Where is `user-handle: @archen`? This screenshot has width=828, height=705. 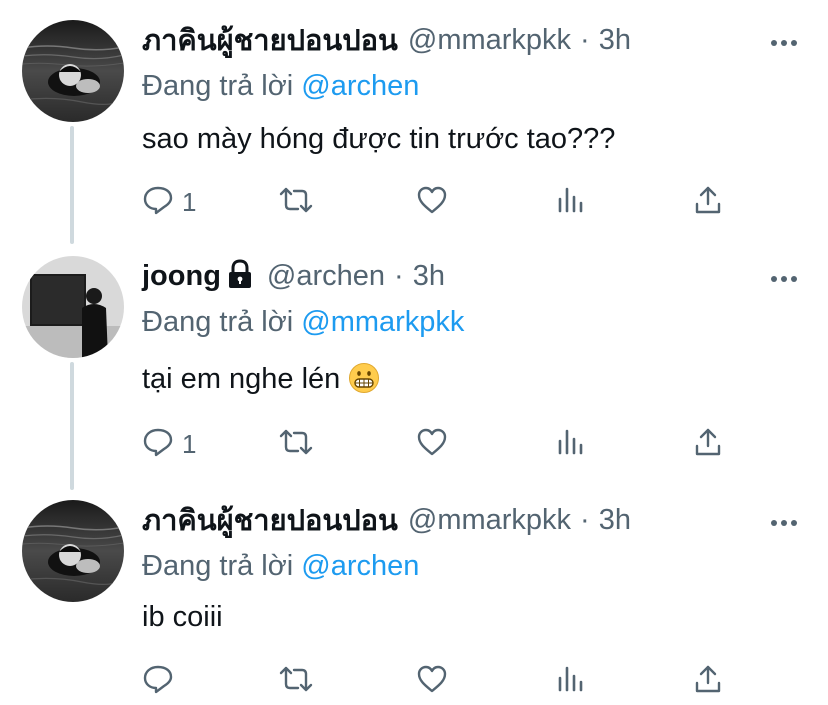
user-handle: @archen is located at coordinates (326, 276).